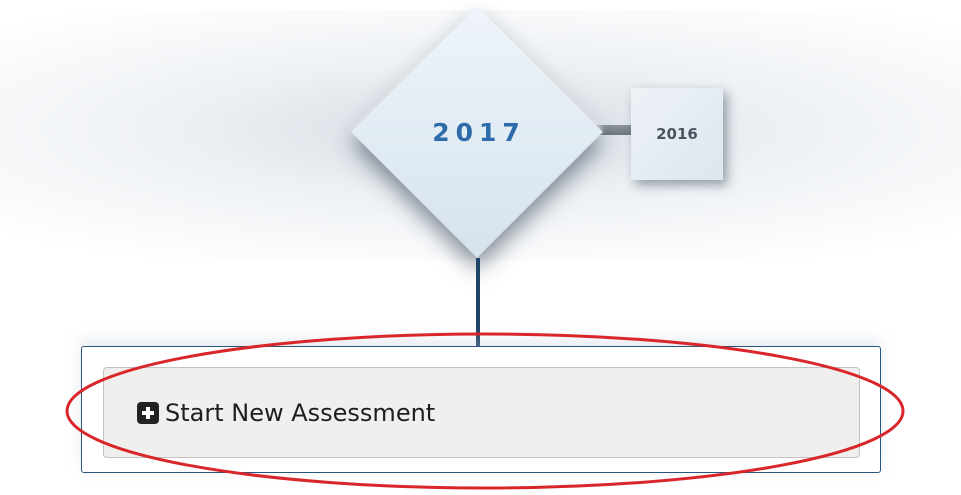 The image size is (961, 495). What do you see at coordinates (478, 303) in the screenshot?
I see `timeline-vertical-line` at bounding box center [478, 303].